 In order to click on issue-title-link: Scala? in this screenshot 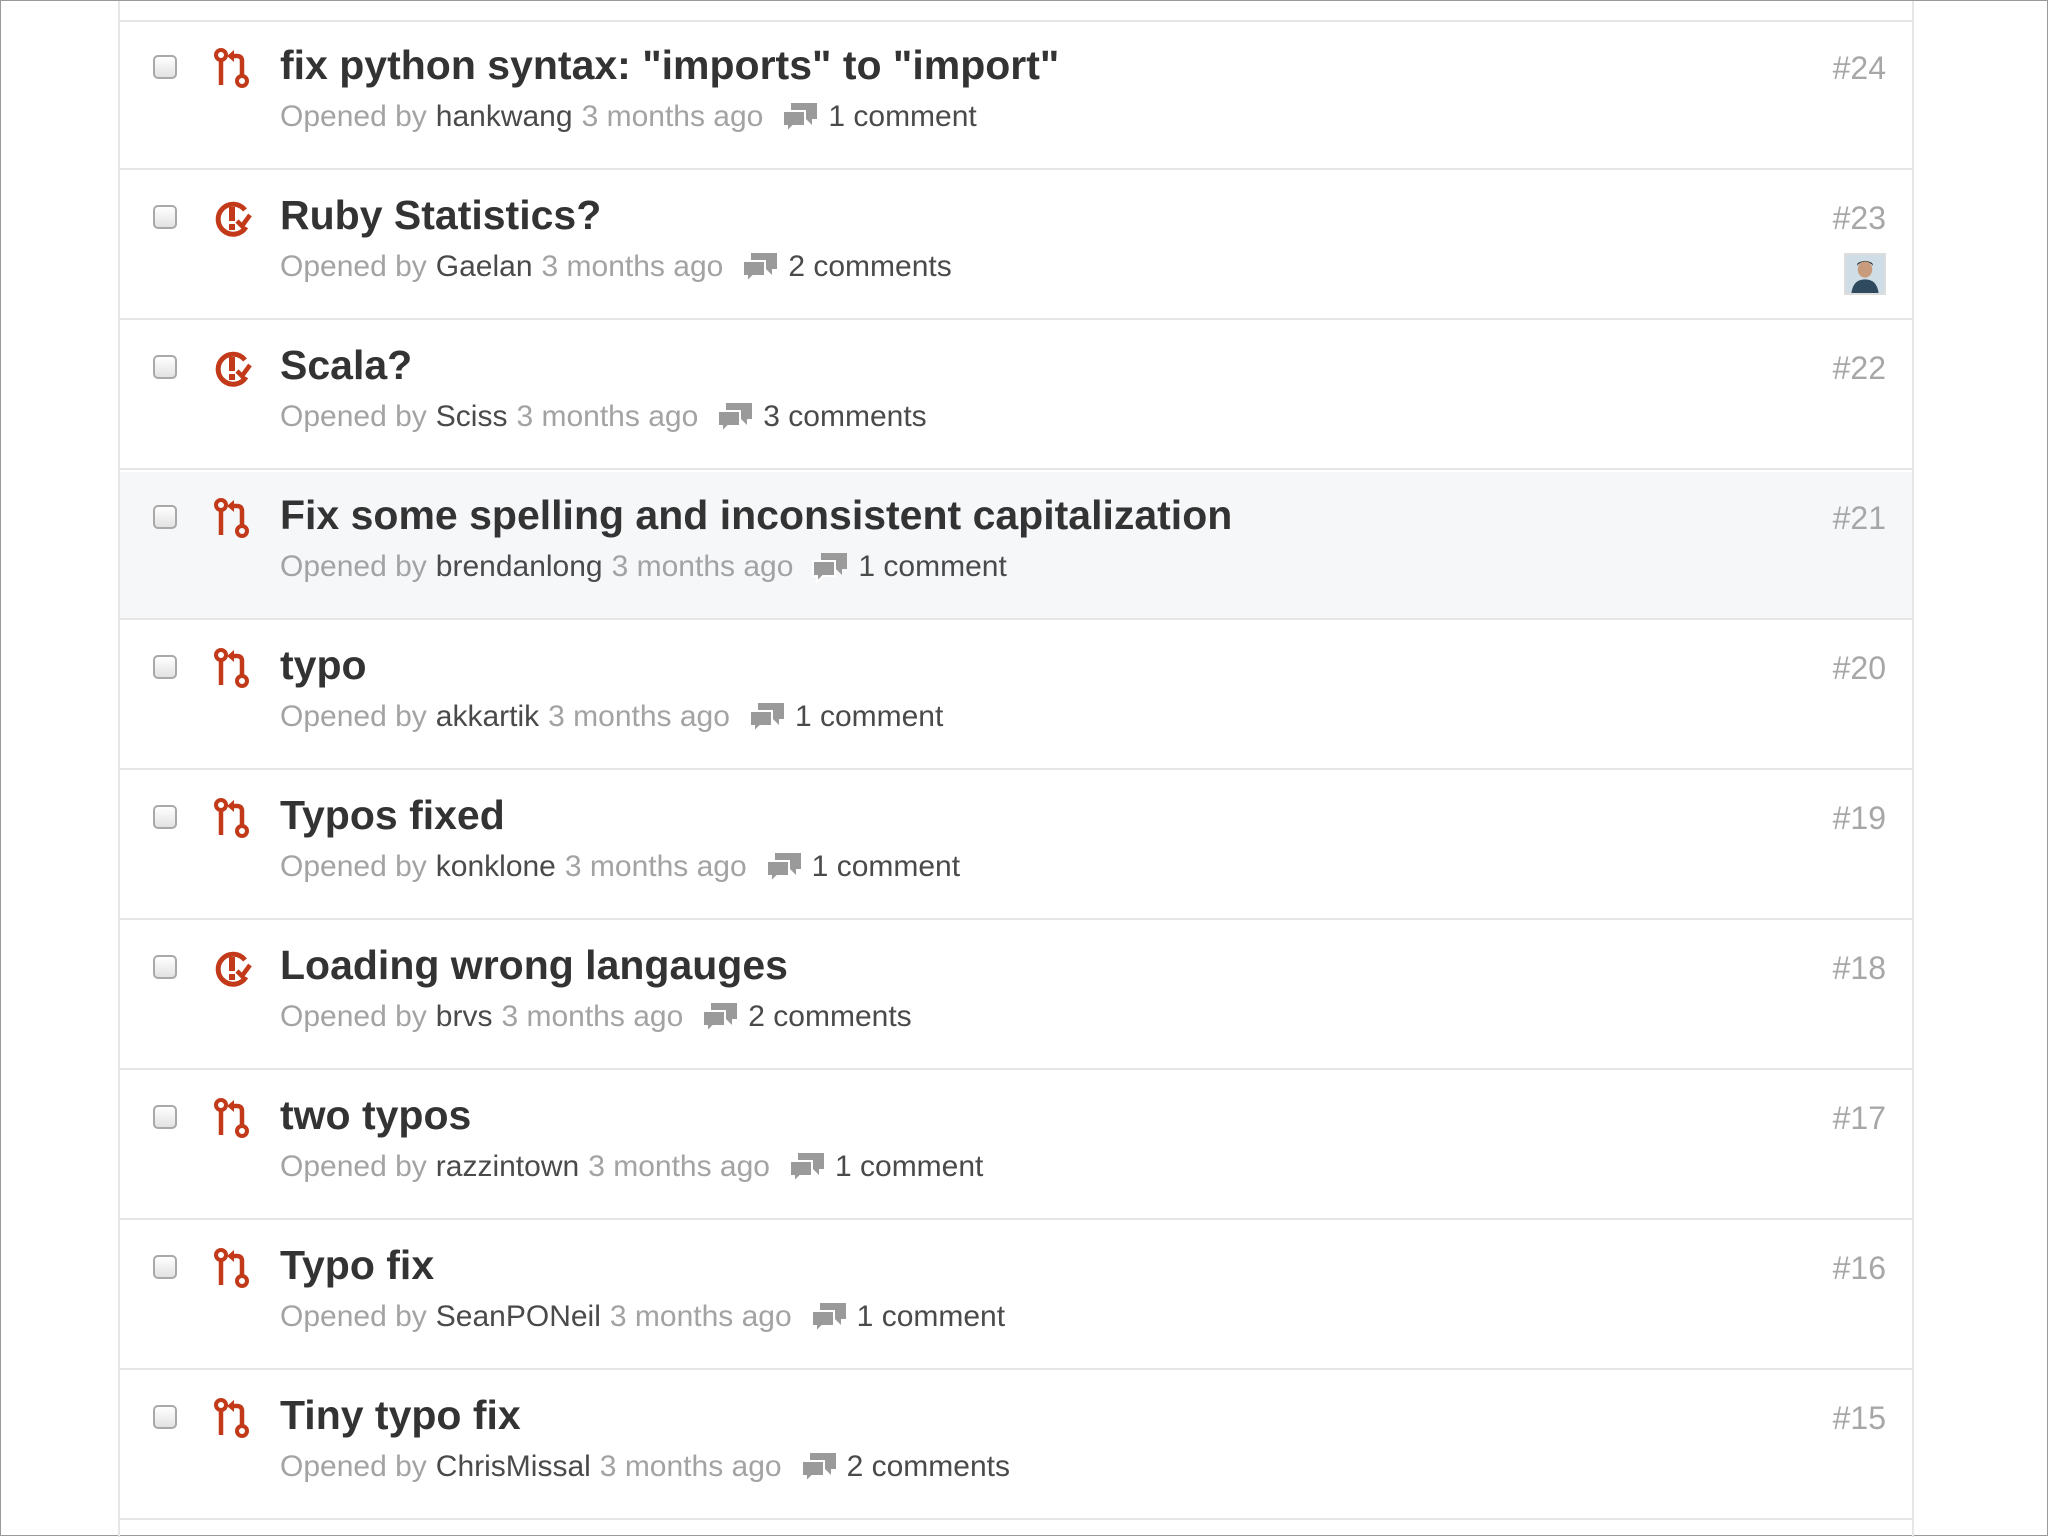, I will do `click(346, 365)`.